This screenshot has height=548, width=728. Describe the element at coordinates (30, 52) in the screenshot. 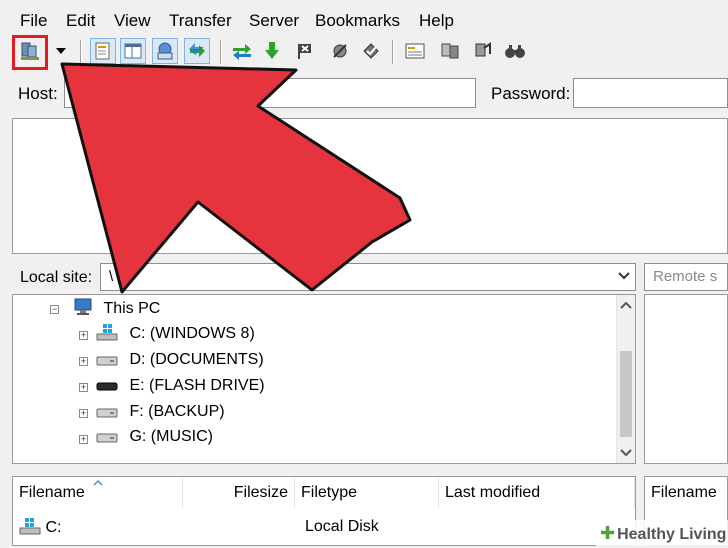

I see `highlight-box` at that location.